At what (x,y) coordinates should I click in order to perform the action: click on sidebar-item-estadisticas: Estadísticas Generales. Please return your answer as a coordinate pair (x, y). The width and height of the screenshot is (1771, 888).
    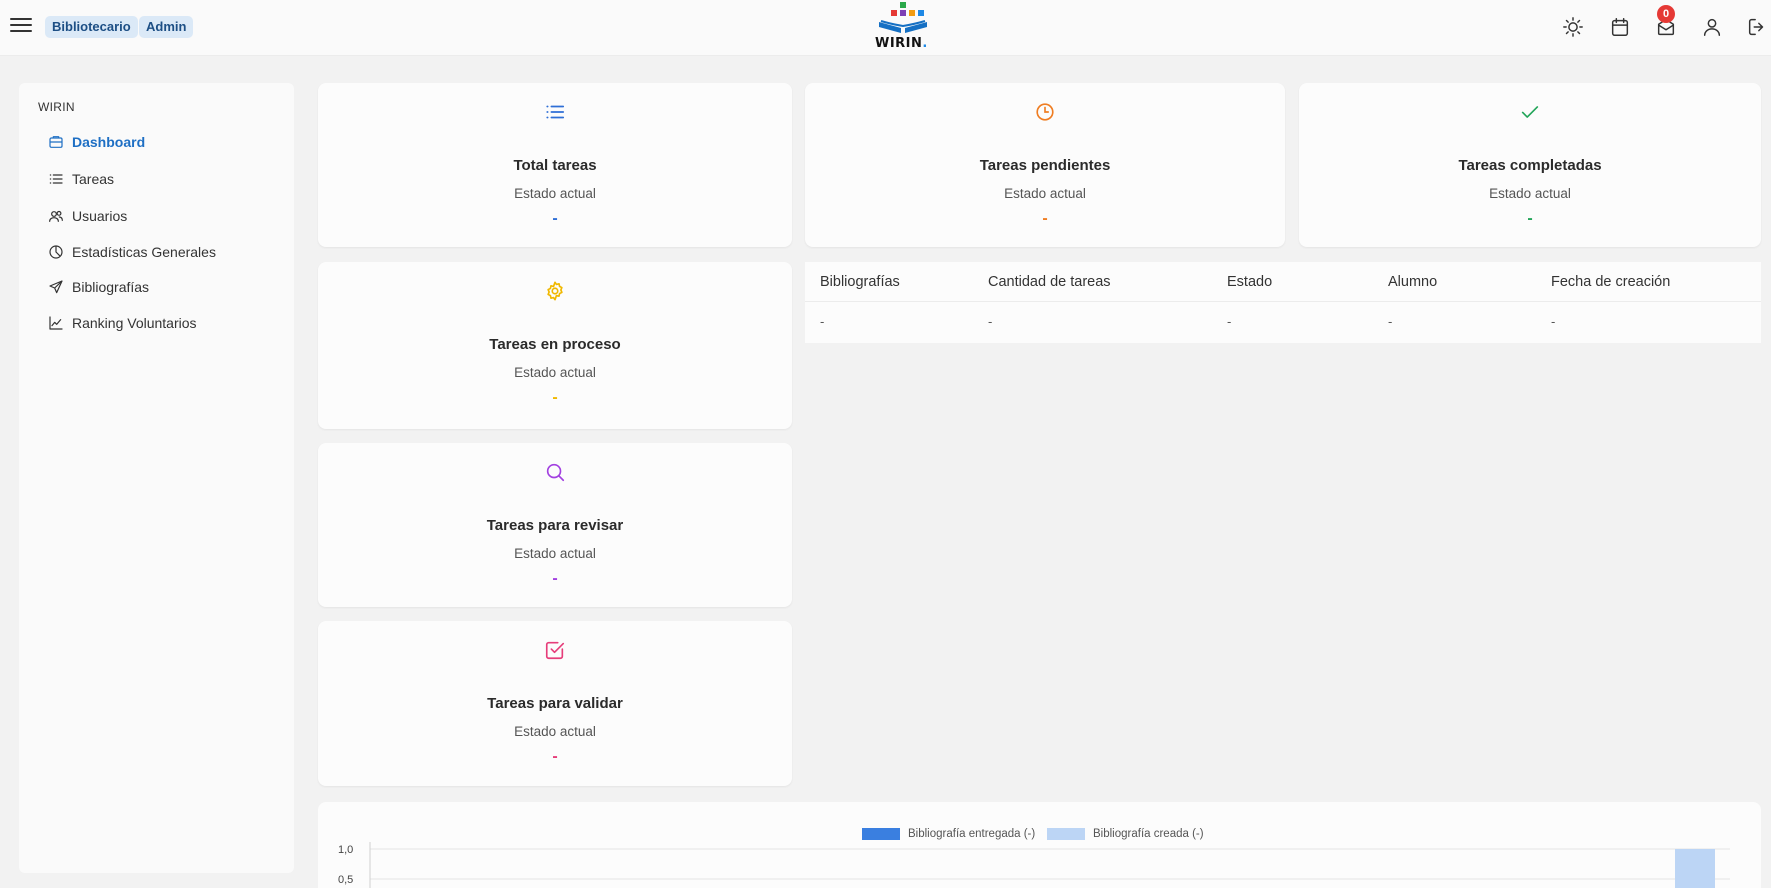
    Looking at the image, I should click on (132, 252).